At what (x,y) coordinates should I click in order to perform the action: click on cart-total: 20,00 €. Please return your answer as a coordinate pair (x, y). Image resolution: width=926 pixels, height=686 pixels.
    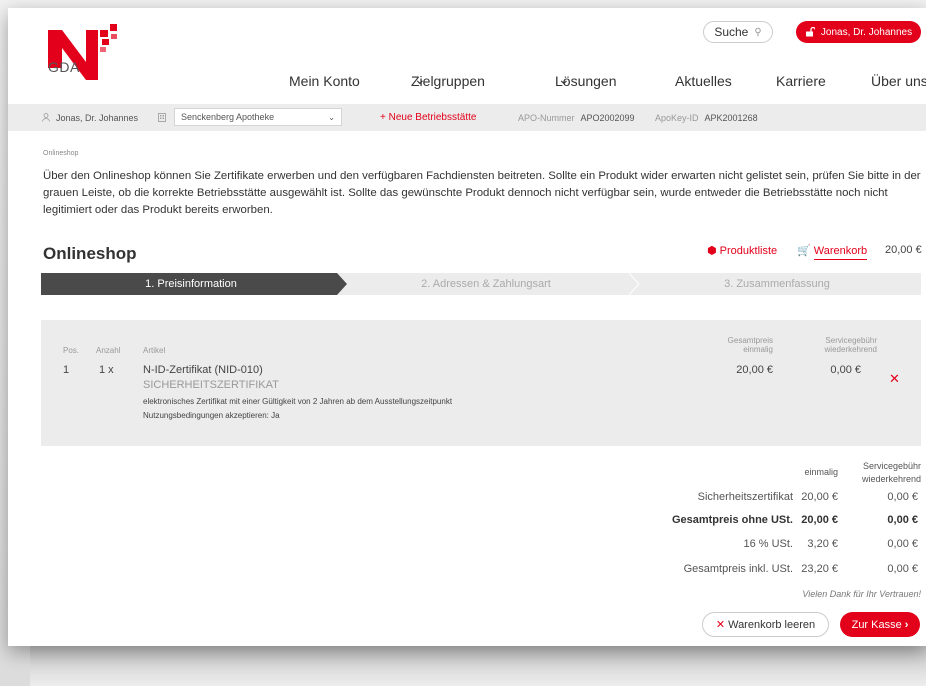
    Looking at the image, I should click on (903, 250).